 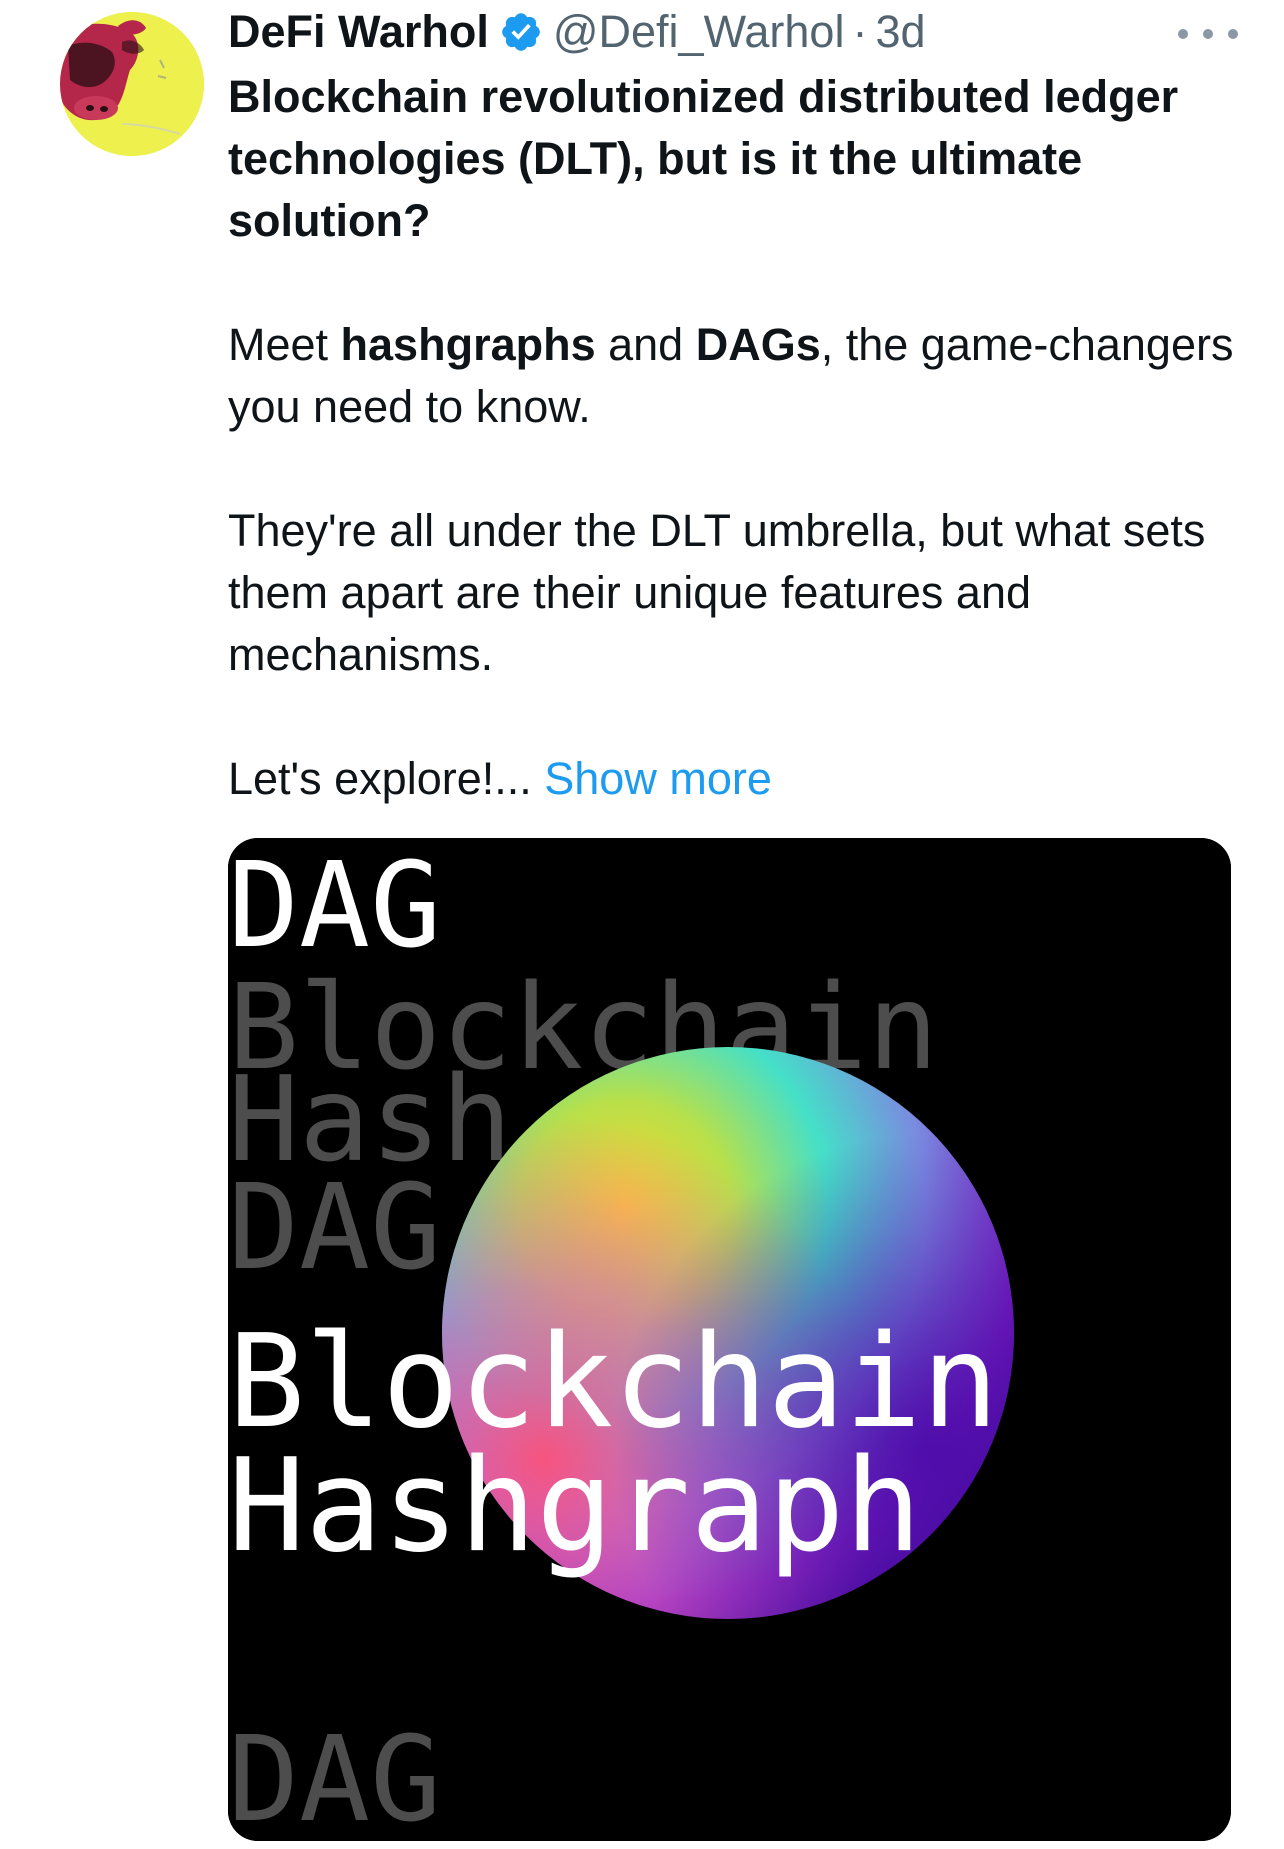 I want to click on avatar-cow-image, so click(x=132, y=84).